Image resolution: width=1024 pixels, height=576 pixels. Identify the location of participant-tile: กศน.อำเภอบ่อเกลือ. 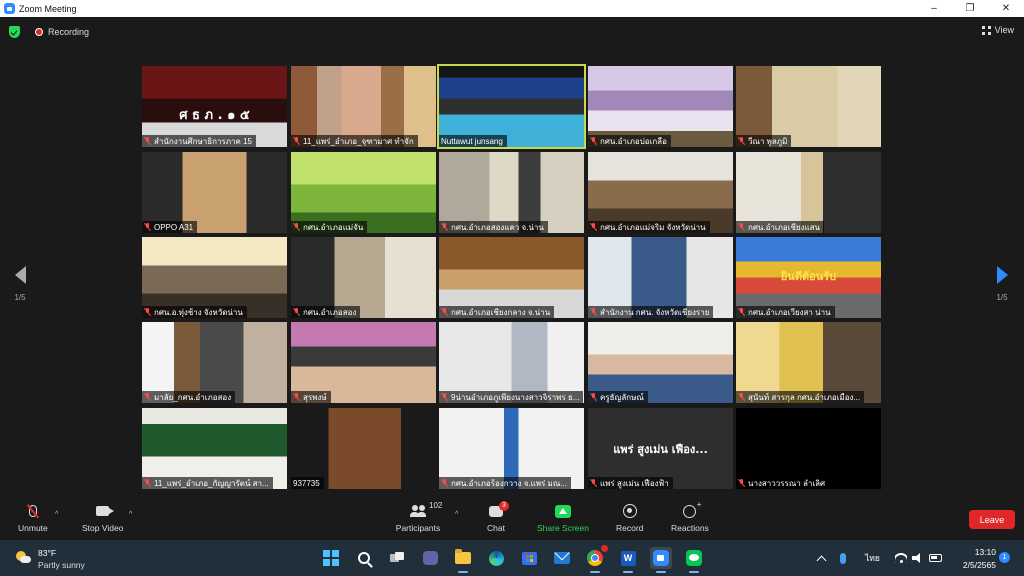
(660, 106).